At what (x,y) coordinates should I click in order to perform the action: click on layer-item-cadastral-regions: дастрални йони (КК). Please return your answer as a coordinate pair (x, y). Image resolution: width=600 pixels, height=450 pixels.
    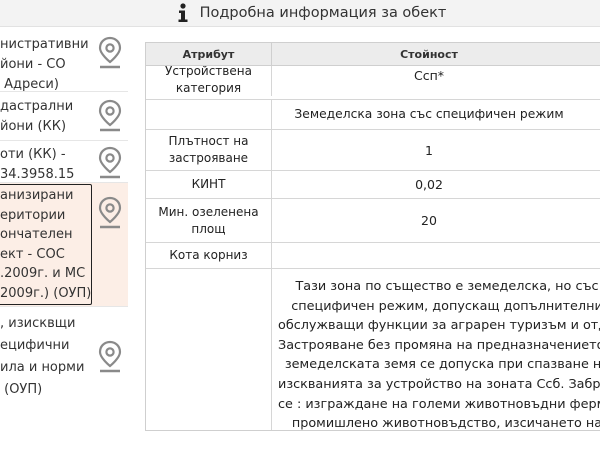
    Looking at the image, I should click on (64, 116).